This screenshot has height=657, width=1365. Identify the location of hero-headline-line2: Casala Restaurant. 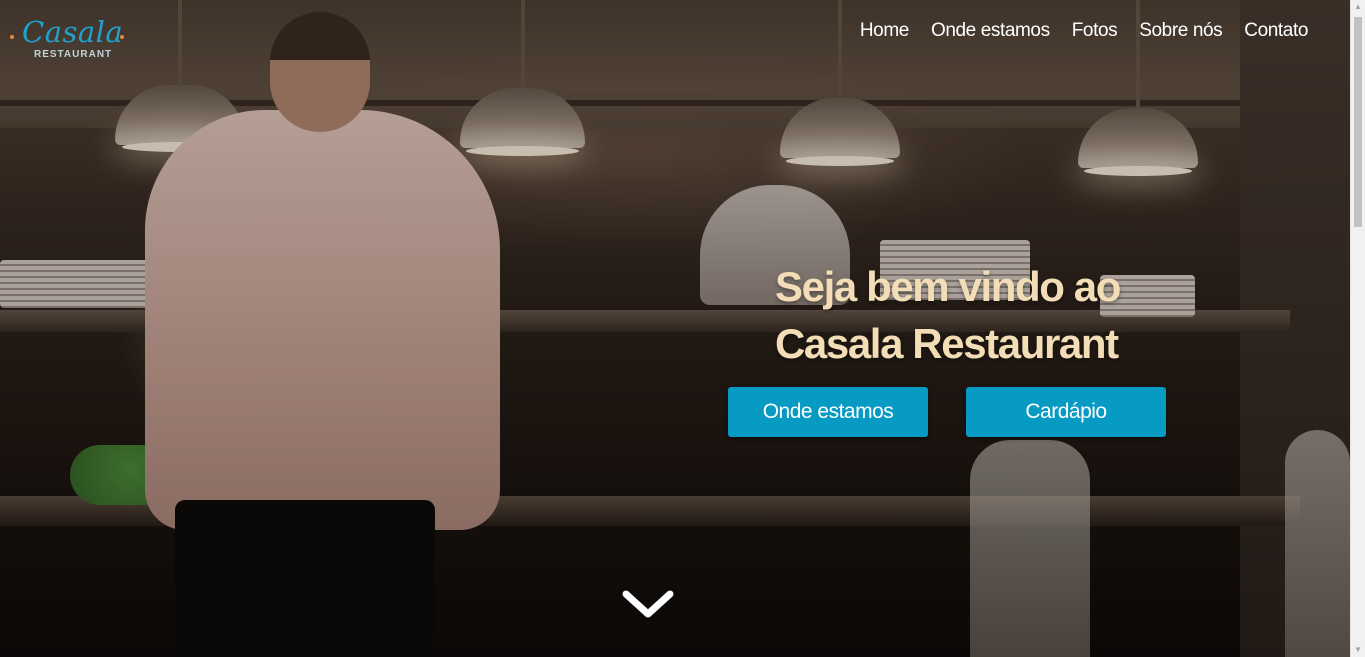
(947, 343).